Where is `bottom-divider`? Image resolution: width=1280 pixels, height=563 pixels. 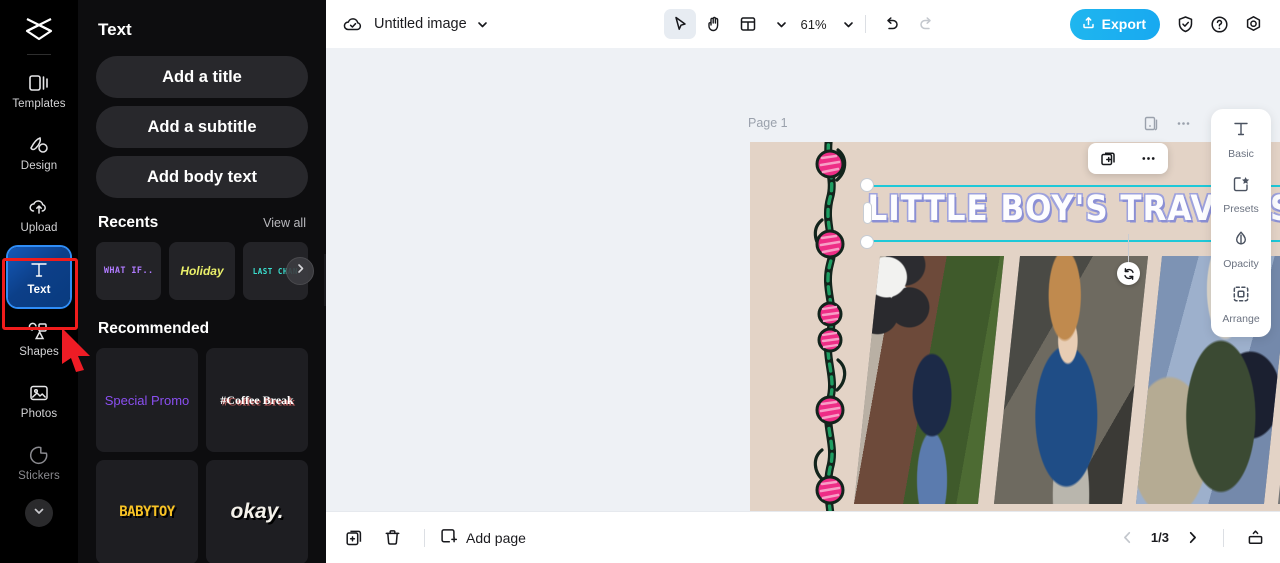
bottom-divider is located at coordinates (424, 537).